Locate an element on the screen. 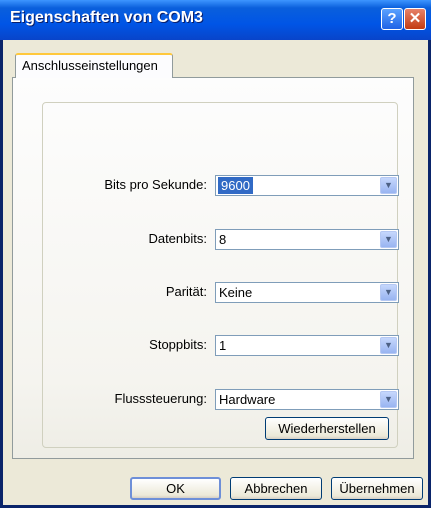  data-bits-label: Datenbits: is located at coordinates (177, 238).